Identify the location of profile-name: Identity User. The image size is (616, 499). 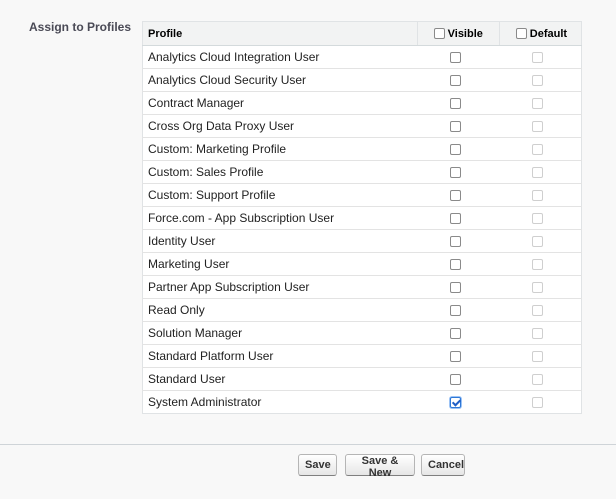
(280, 241).